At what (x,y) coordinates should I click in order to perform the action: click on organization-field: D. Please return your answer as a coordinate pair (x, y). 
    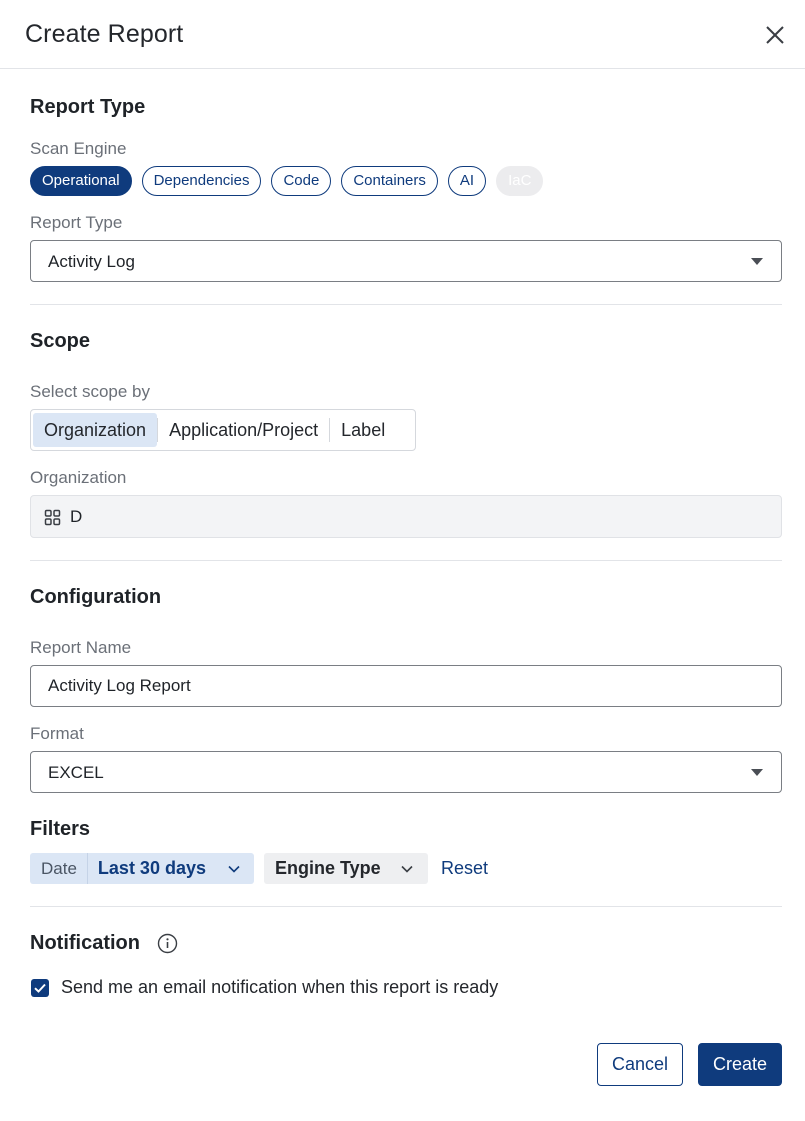
    Looking at the image, I should click on (406, 516).